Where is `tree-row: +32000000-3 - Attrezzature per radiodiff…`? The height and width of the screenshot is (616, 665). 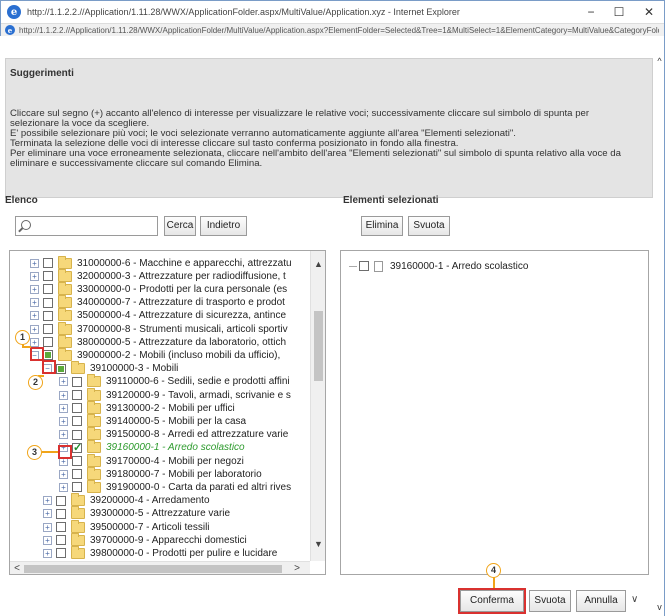 tree-row: +32000000-3 - Attrezzature per radiodiff… is located at coordinates (158, 275).